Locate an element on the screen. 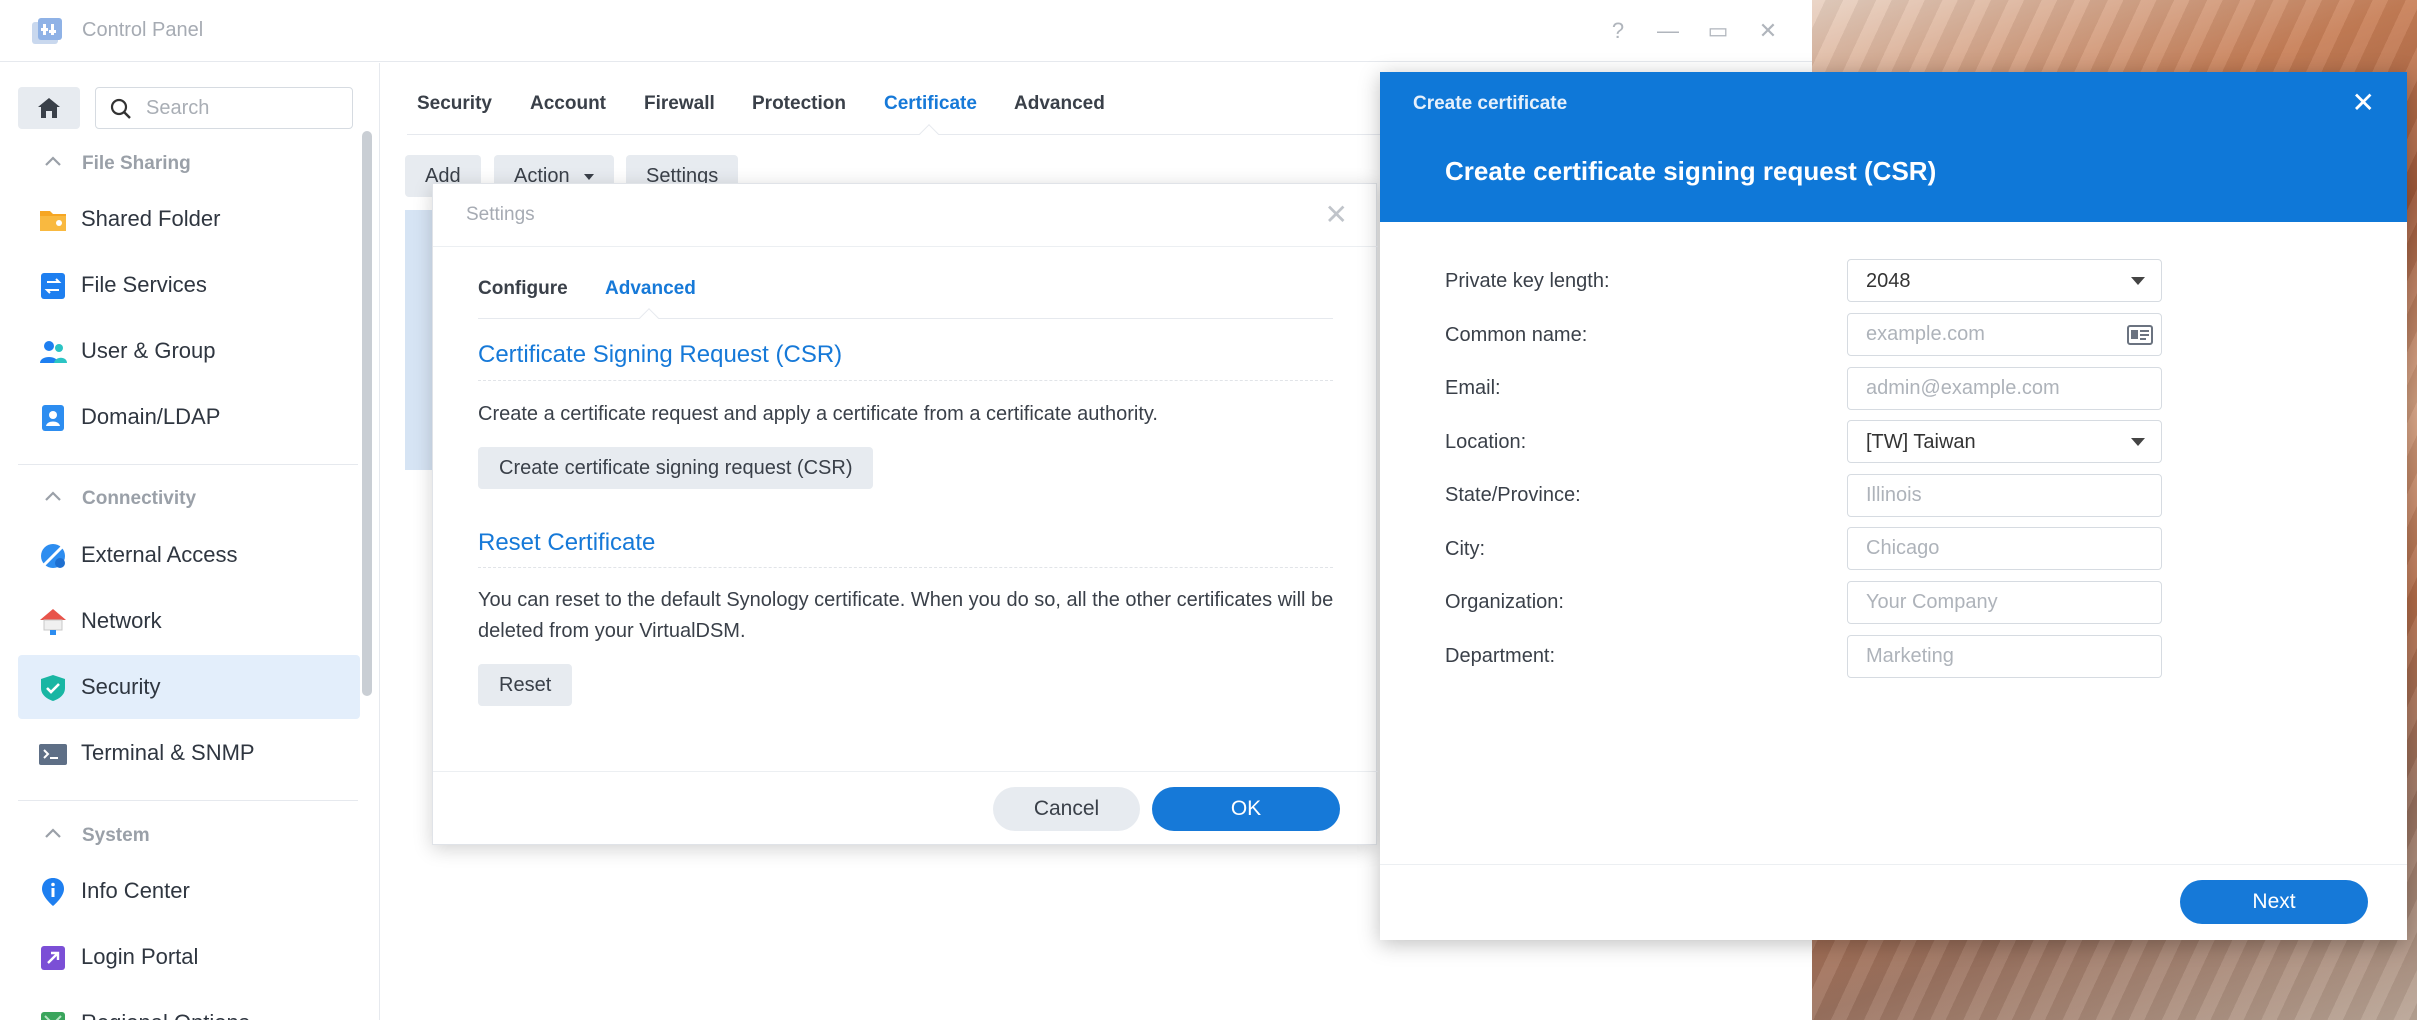  sidebar-item-shared-folder: Shared Folder is located at coordinates (189, 219).